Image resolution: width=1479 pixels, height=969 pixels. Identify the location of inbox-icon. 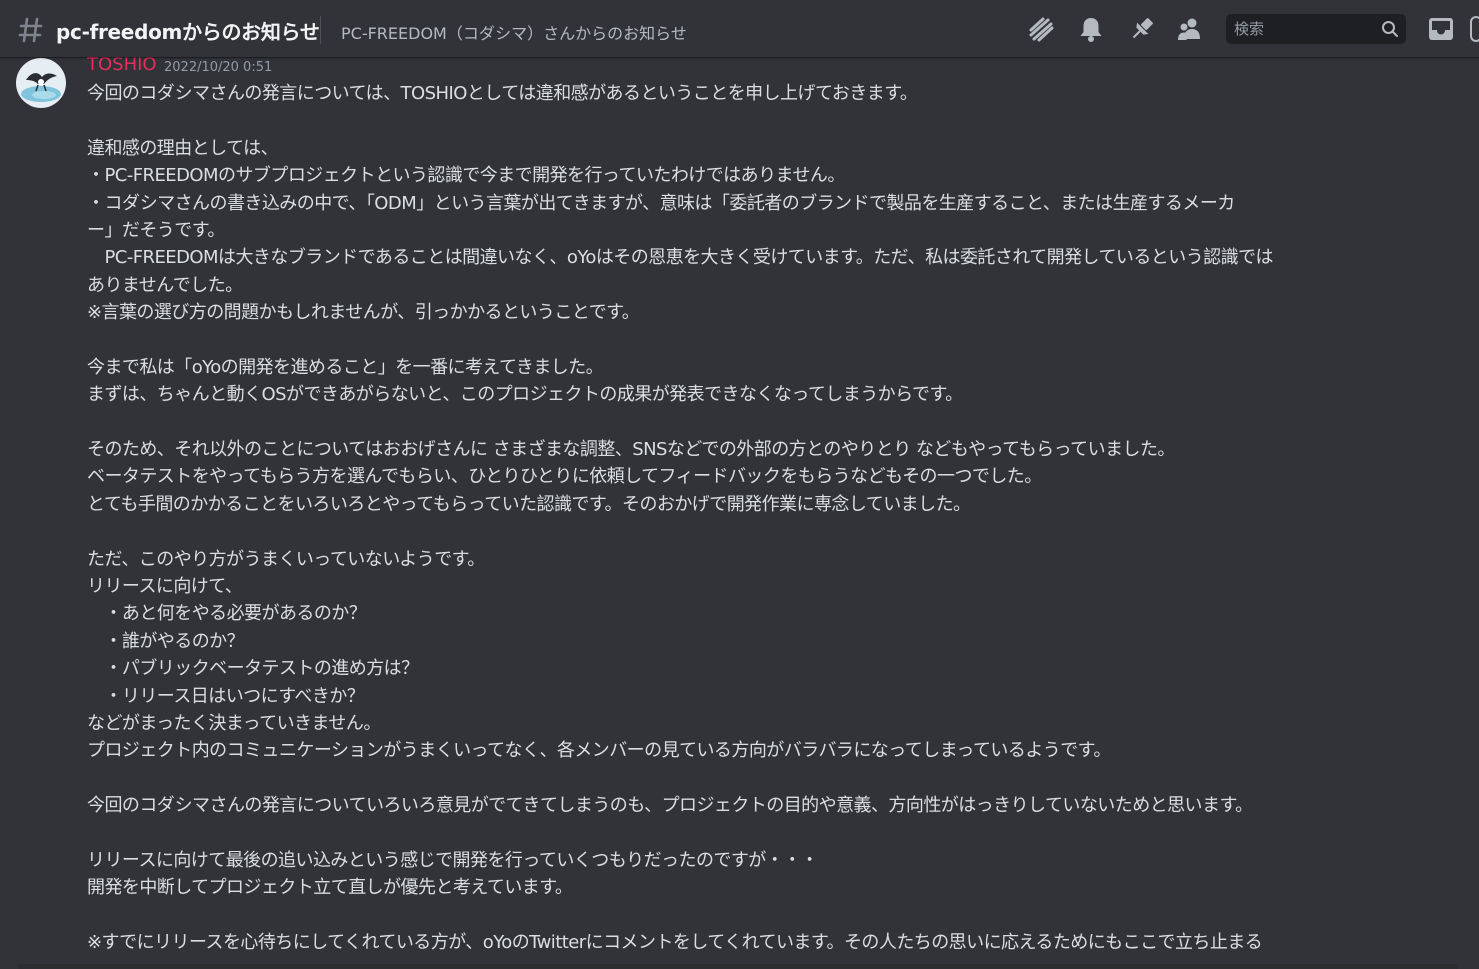
(1441, 29).